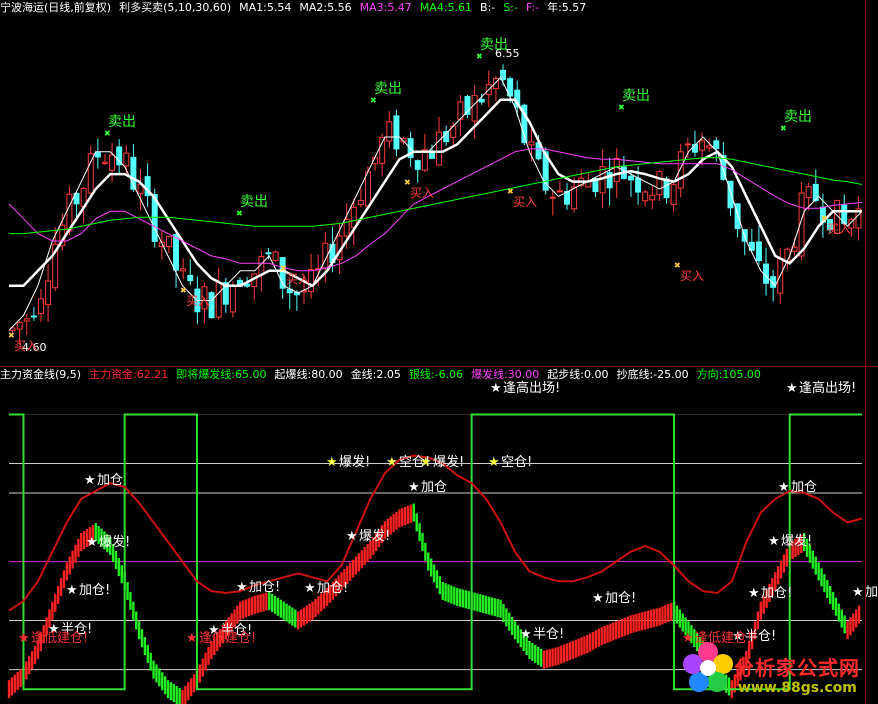 Image resolution: width=878 pixels, height=704 pixels. What do you see at coordinates (797, 487) in the screenshot?
I see `signal-annotation: ★ 加仓` at bounding box center [797, 487].